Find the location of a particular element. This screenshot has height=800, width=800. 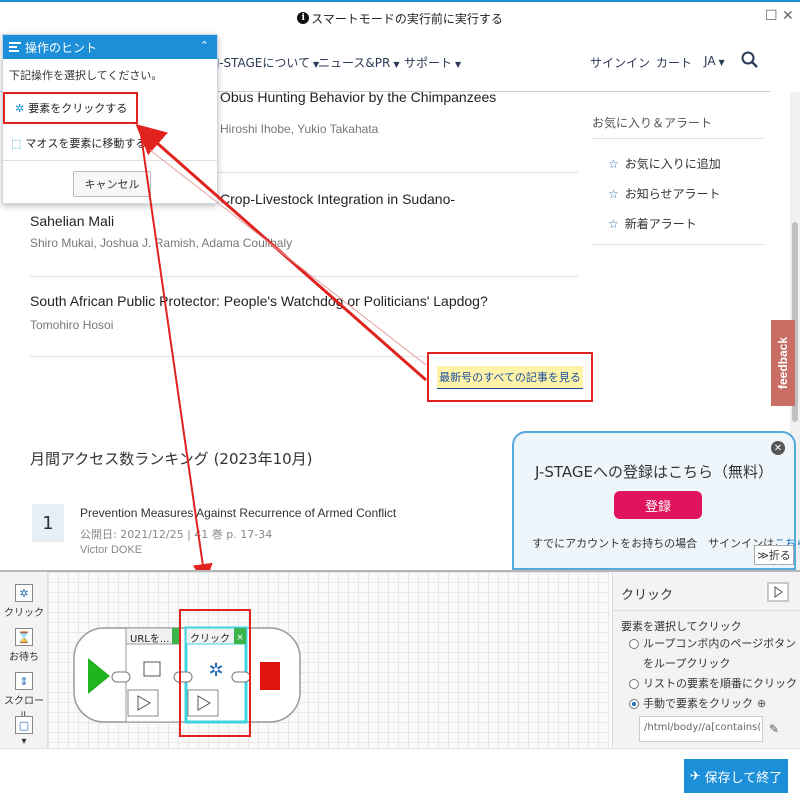

nav-support-label: サポート is located at coordinates (428, 63).